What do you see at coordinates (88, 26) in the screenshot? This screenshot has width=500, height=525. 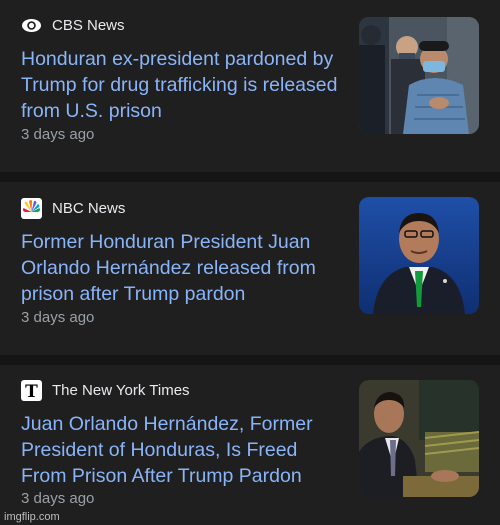 I see `source-name: CBS News` at bounding box center [88, 26].